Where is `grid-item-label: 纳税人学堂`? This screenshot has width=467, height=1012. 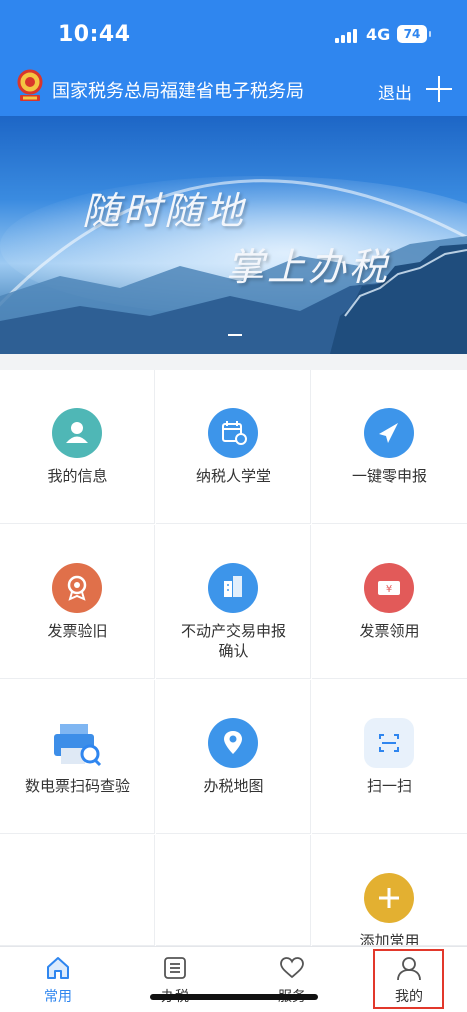 grid-item-label: 纳税人学堂 is located at coordinates (233, 476).